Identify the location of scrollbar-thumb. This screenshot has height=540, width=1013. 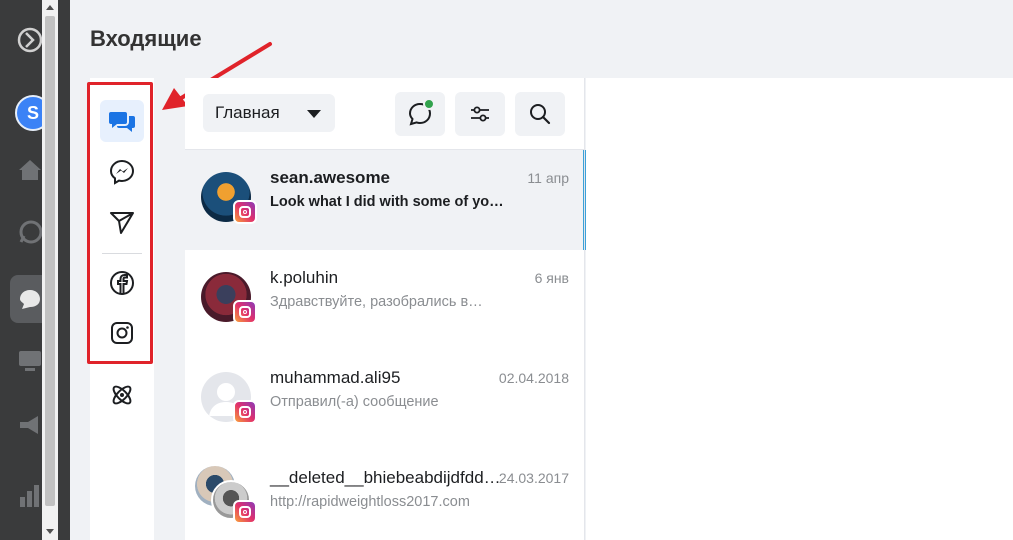
(50, 261).